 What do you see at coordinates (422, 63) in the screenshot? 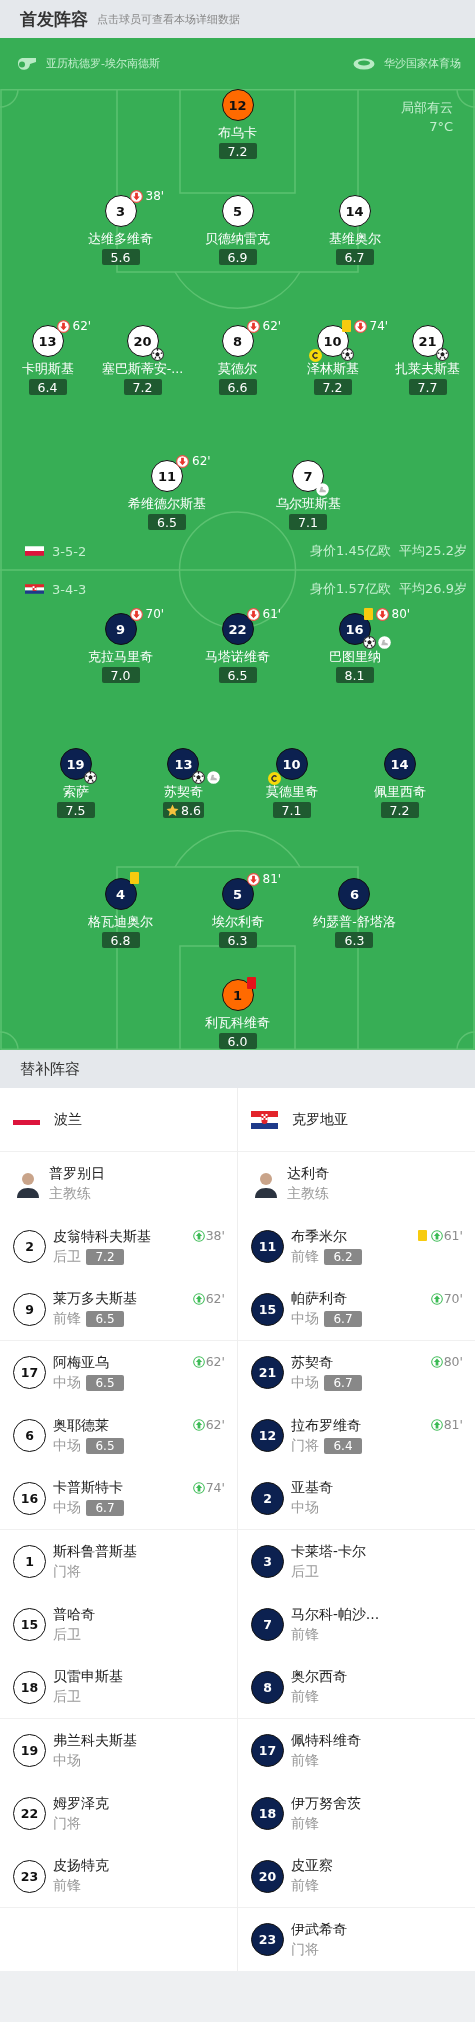
I see `stadium-name: 华沙国家体育场` at bounding box center [422, 63].